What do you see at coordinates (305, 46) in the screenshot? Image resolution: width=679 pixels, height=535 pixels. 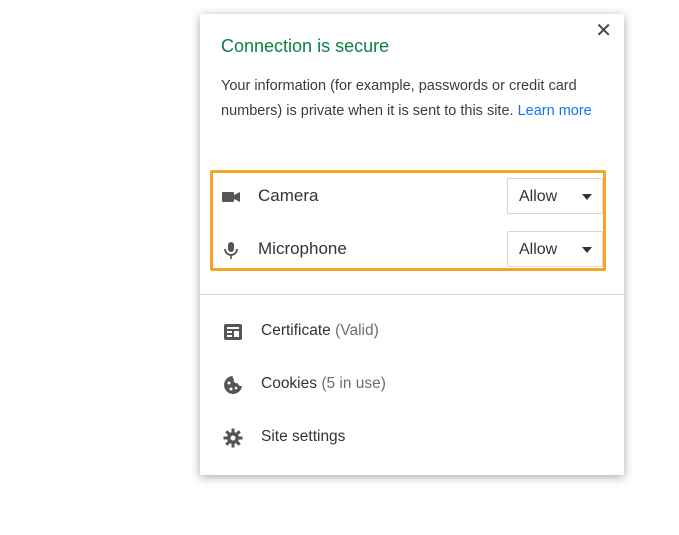 I see `connection-secure-title: Connection is secure` at bounding box center [305, 46].